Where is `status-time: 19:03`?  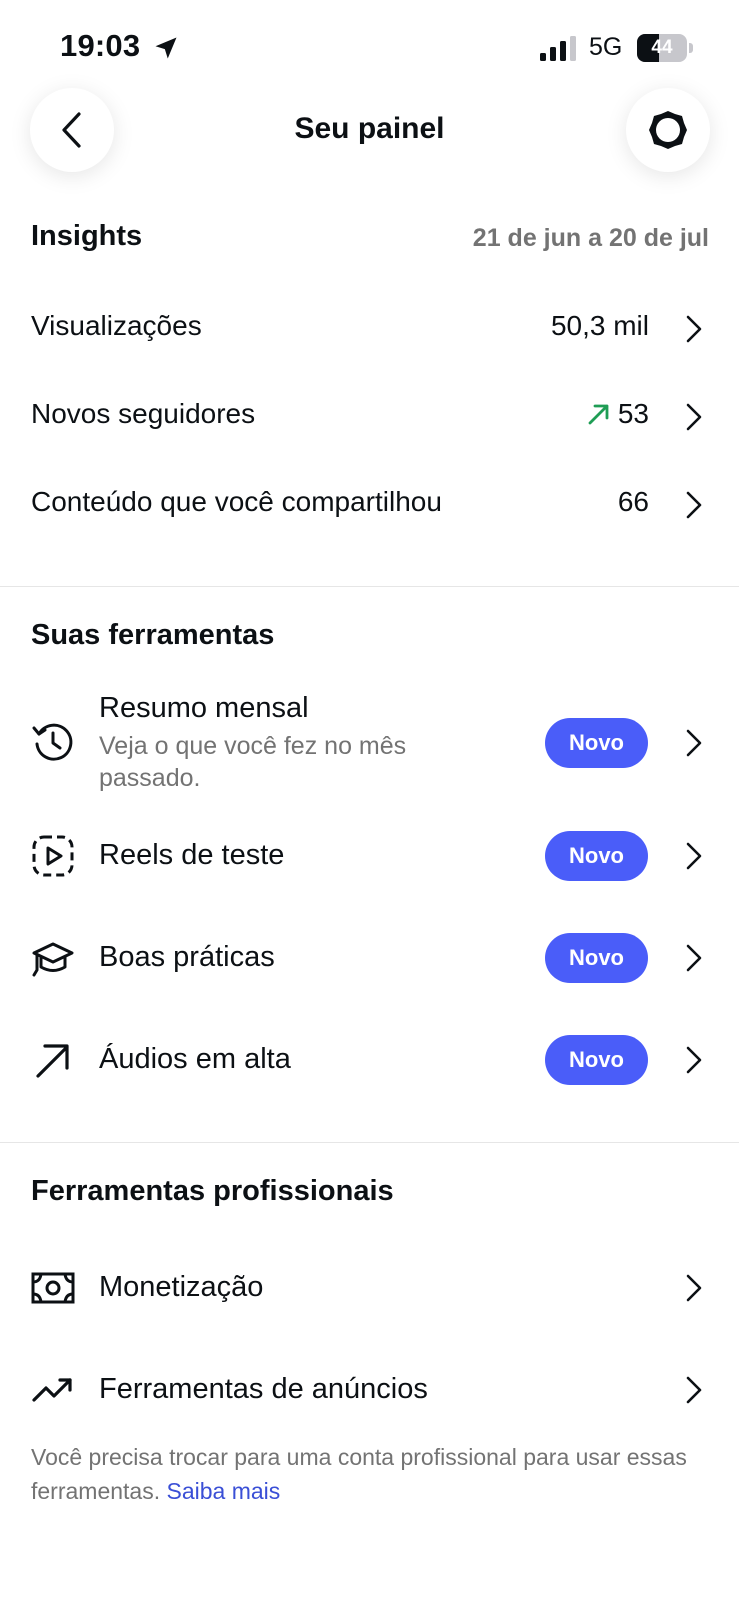 status-time: 19:03 is located at coordinates (100, 45).